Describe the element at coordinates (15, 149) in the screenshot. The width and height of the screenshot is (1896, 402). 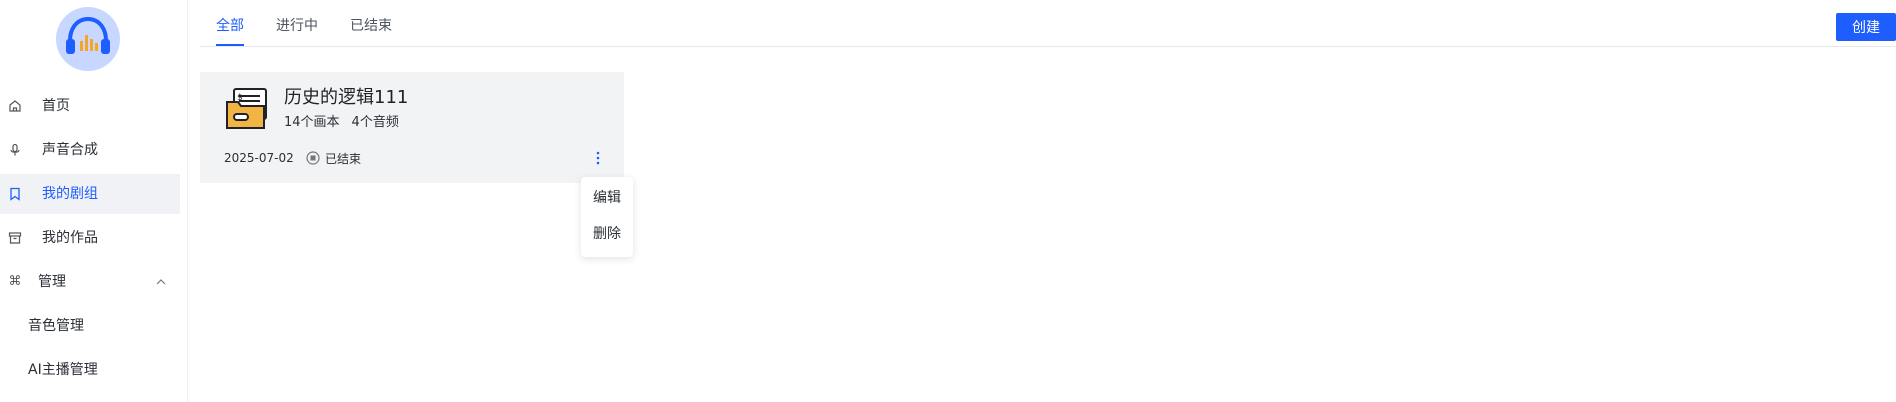
I see `microphone-icon` at that location.